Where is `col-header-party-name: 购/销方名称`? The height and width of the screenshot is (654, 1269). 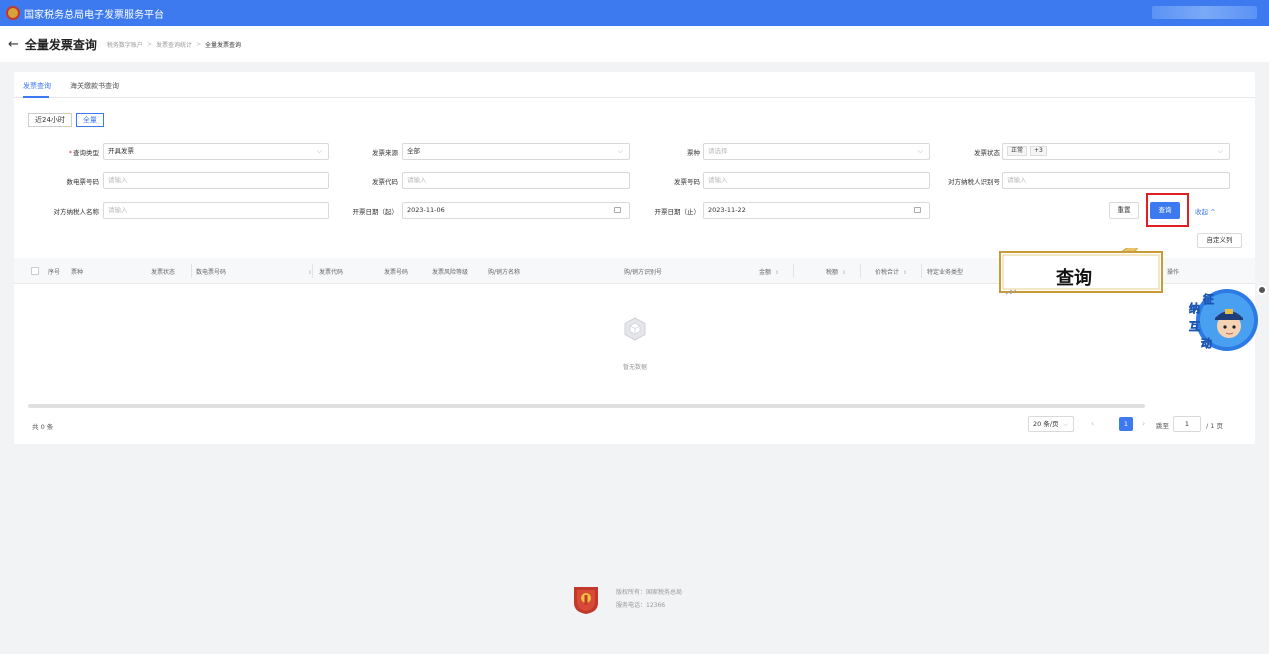 col-header-party-name: 购/销方名称 is located at coordinates (504, 272).